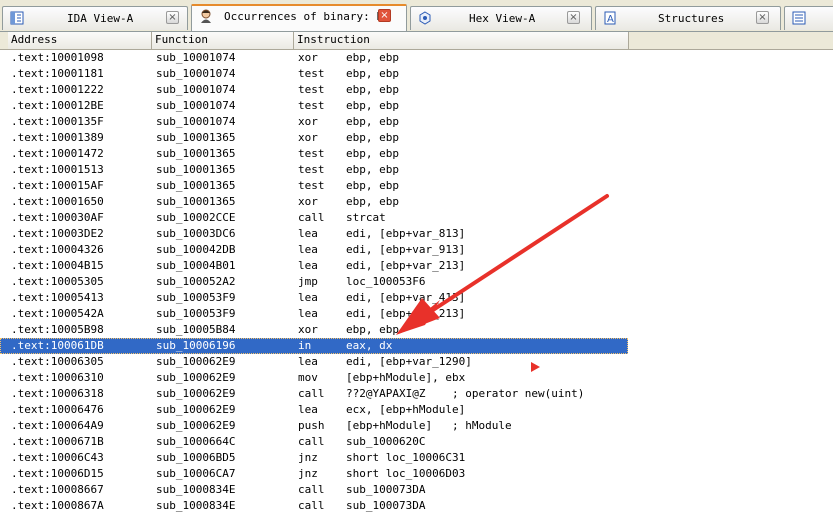 The height and width of the screenshot is (514, 833). Describe the element at coordinates (308, 57) in the screenshot. I see `row-mnemonic: xor` at that location.